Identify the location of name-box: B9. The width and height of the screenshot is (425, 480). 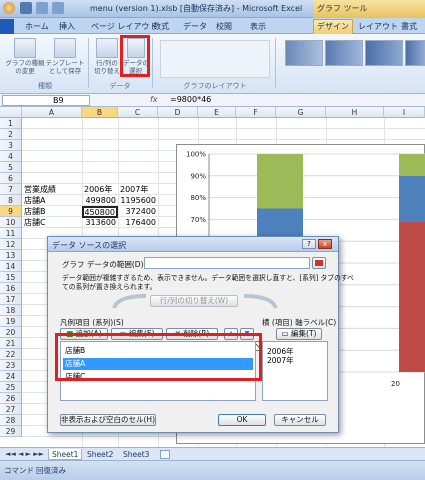
(46, 100).